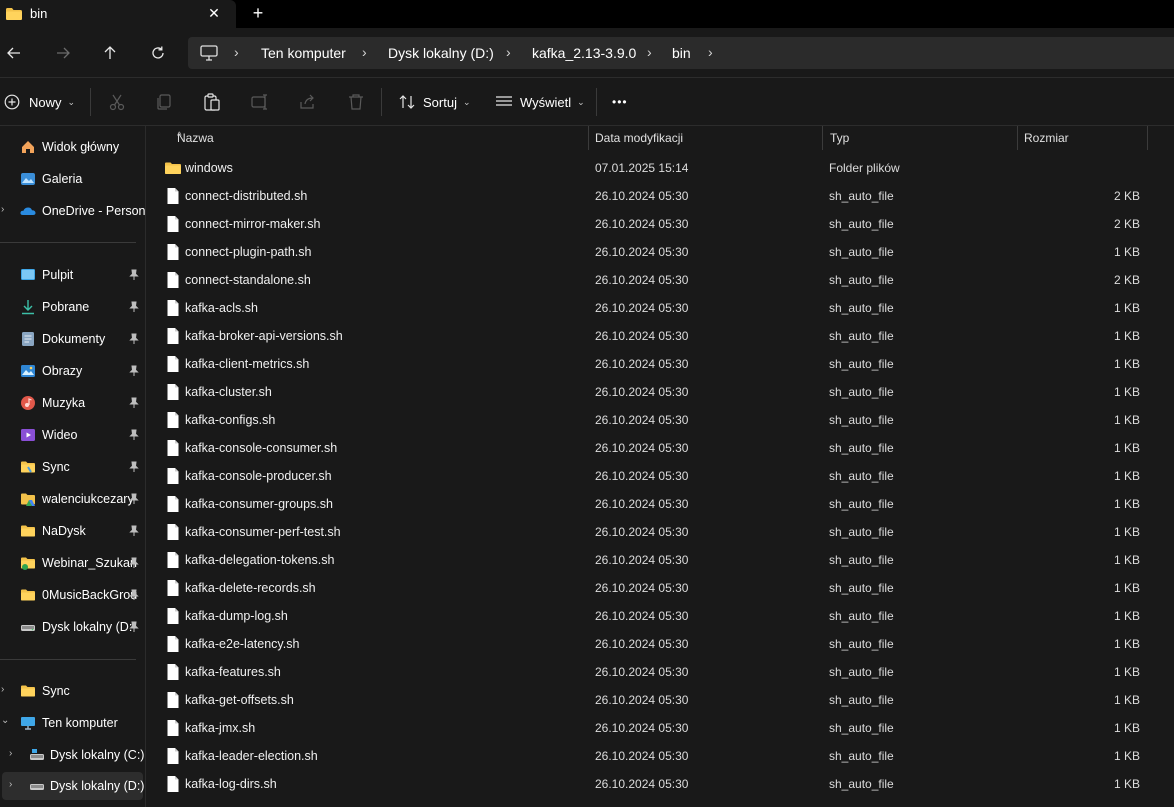 The height and width of the screenshot is (807, 1174). I want to click on refresh-button, so click(158, 53).